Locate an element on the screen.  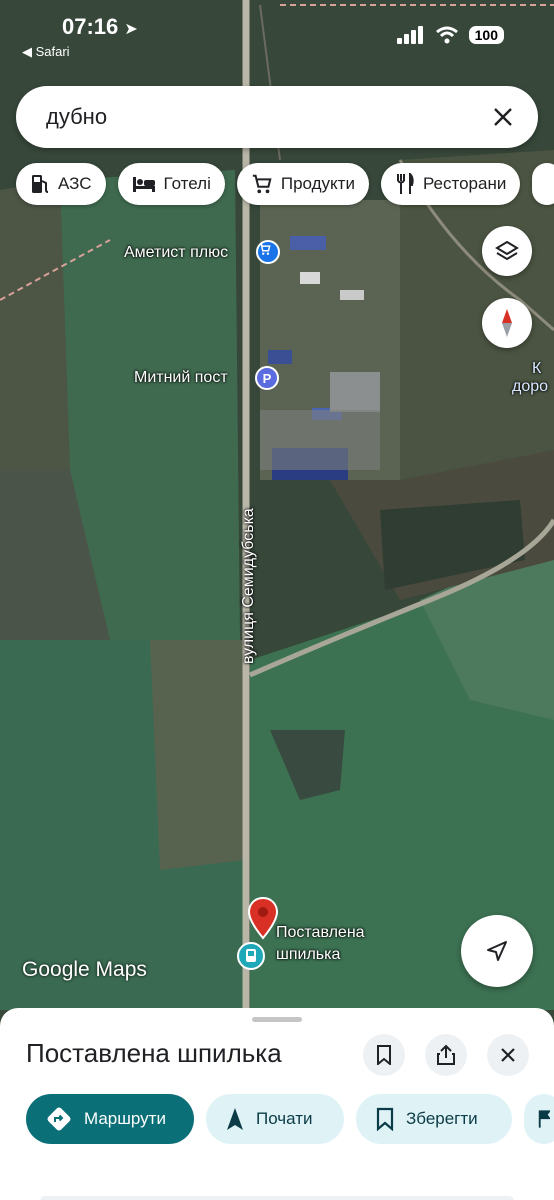
navigation-arrow-icon is located at coordinates (497, 951).